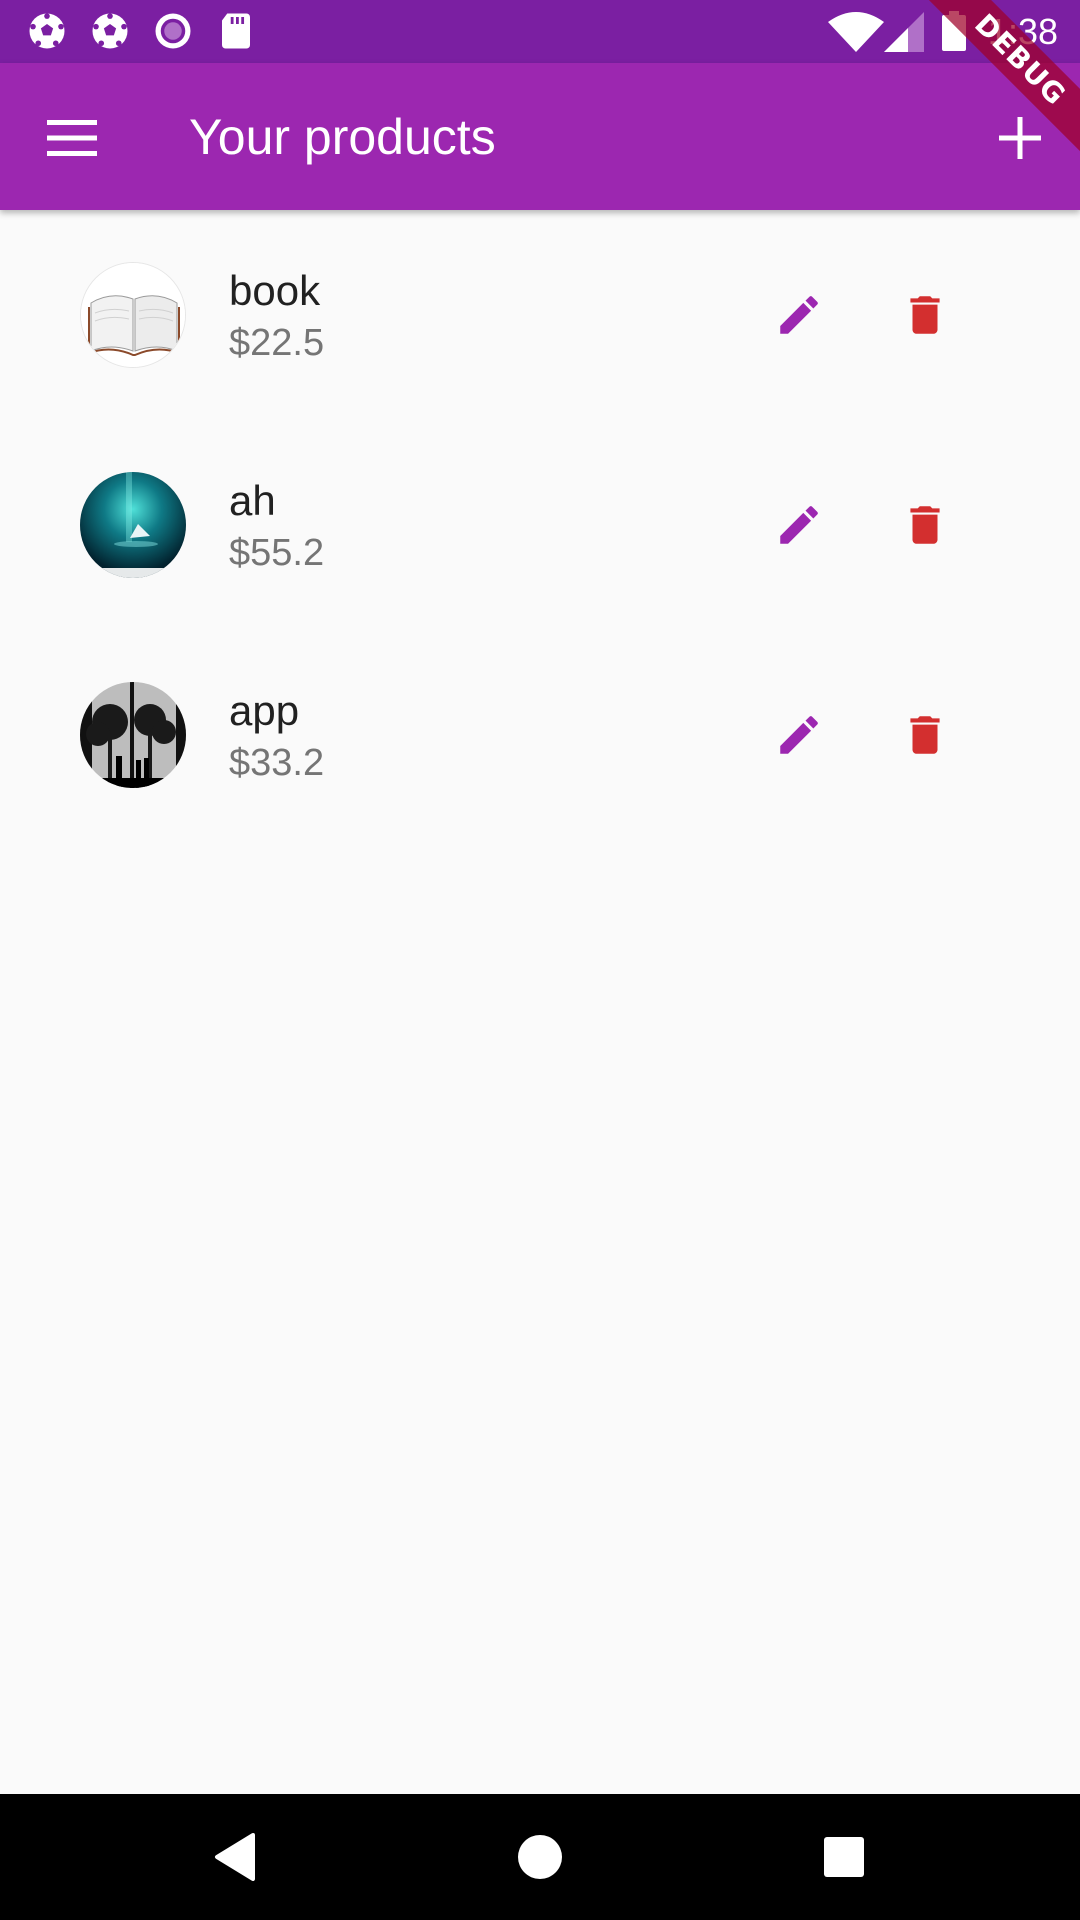 The height and width of the screenshot is (1920, 1080). Describe the element at coordinates (540, 31) in the screenshot. I see `status-bar: 1:38` at that location.